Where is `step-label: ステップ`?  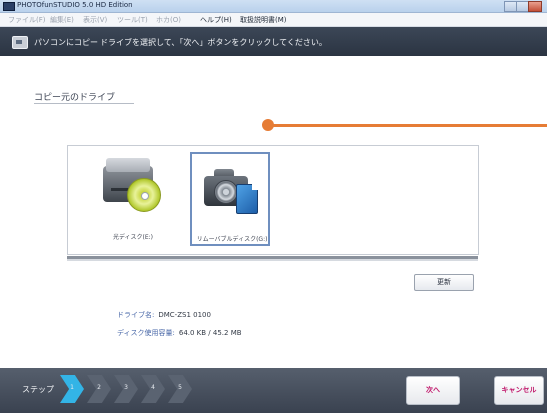 step-label: ステップ is located at coordinates (38, 389).